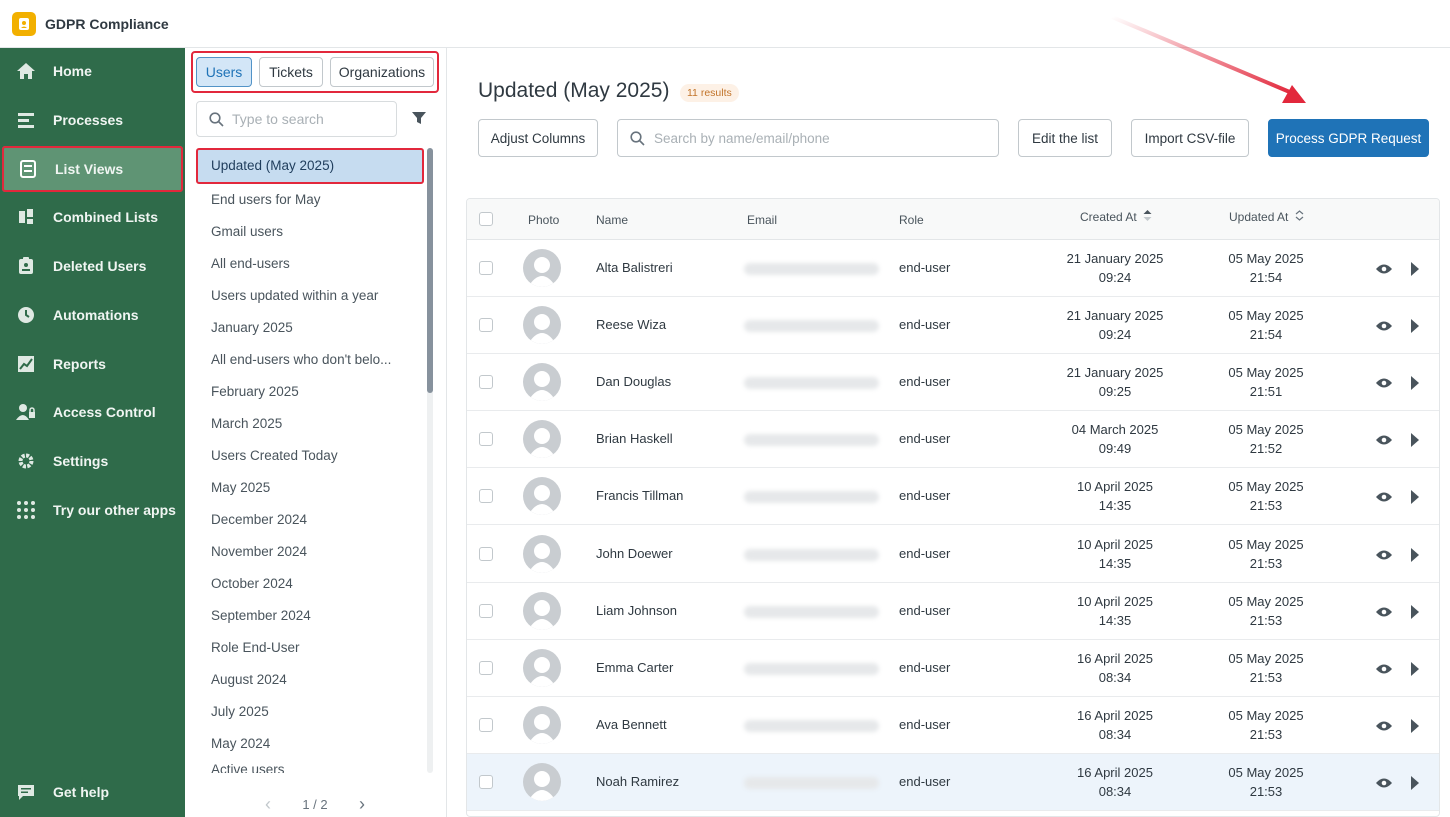 The height and width of the screenshot is (817, 1450). I want to click on column-email: Email, so click(762, 220).